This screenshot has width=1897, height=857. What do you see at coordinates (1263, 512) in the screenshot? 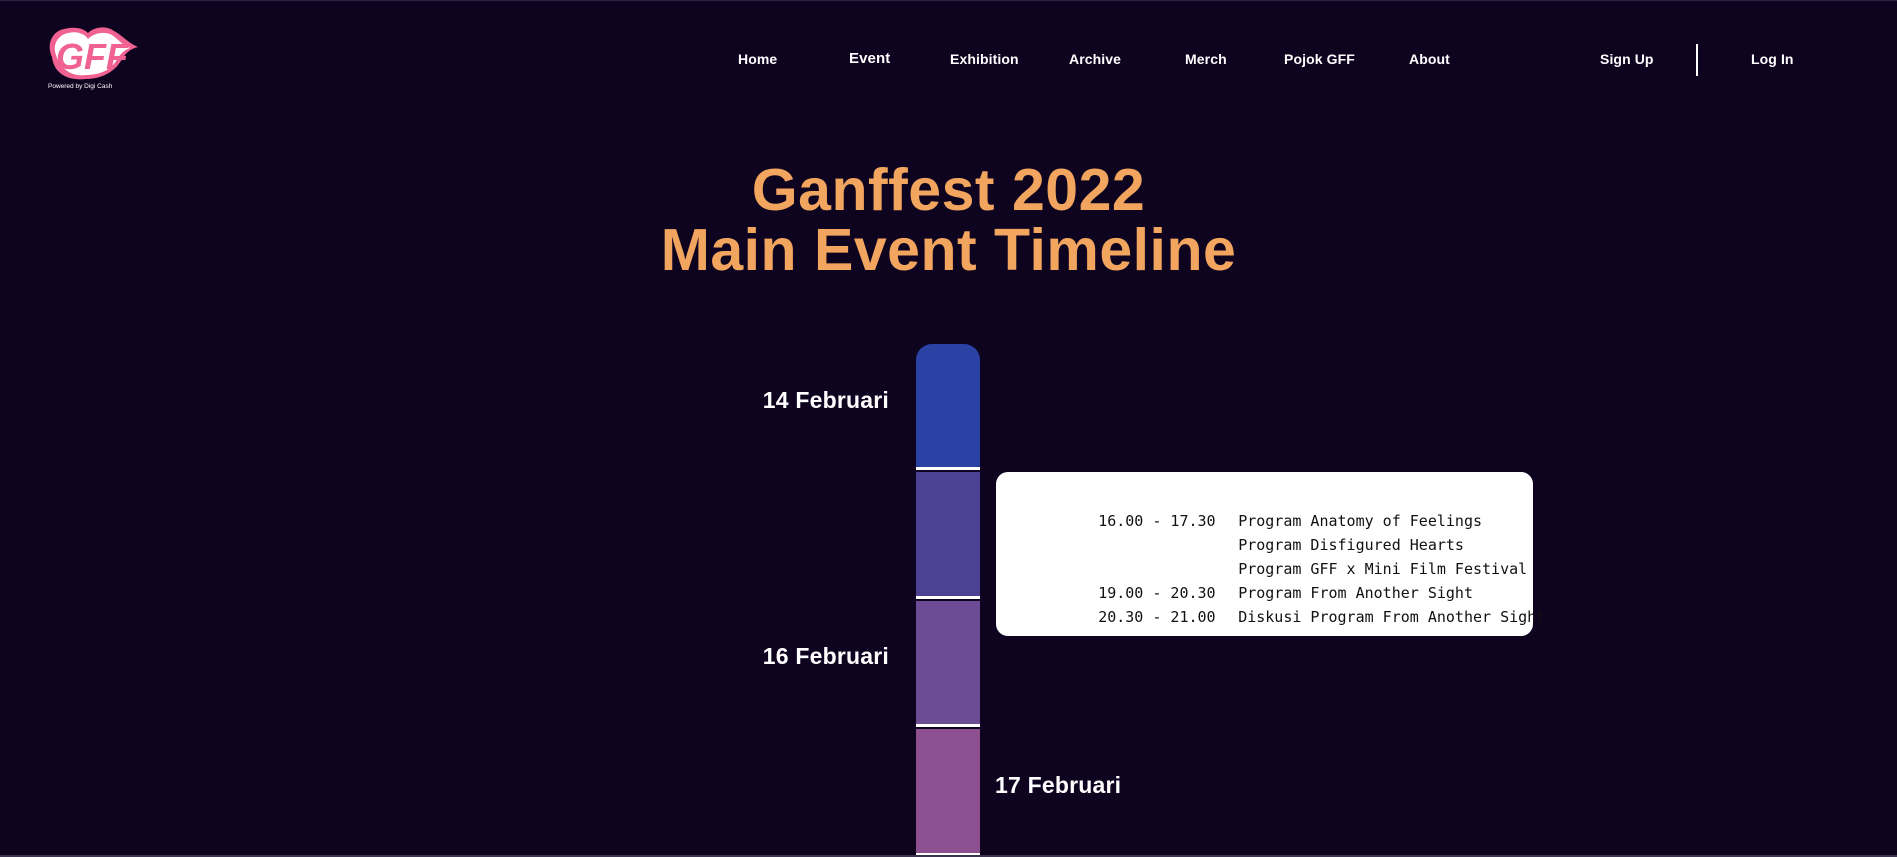
I see `schedule-row: 16.00 - 17.30 Program Anatomy of Feelings` at bounding box center [1263, 512].